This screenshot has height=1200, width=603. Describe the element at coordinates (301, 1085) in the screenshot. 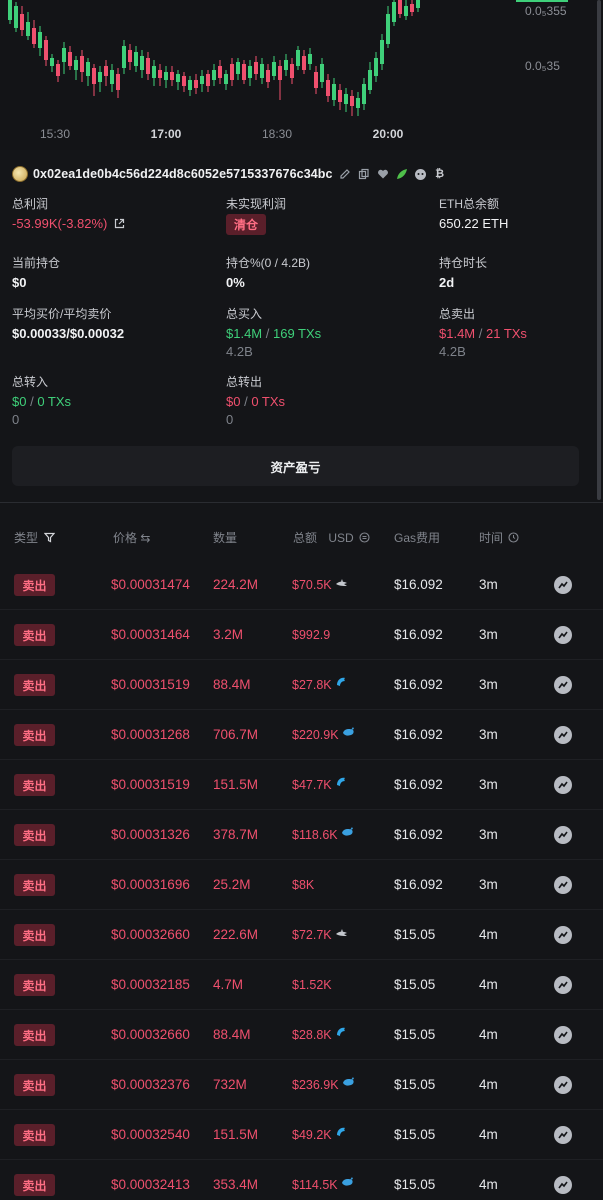

I see `table-row: 卖出 $0.00032376 732M $236.9K $15.05 4m` at that location.